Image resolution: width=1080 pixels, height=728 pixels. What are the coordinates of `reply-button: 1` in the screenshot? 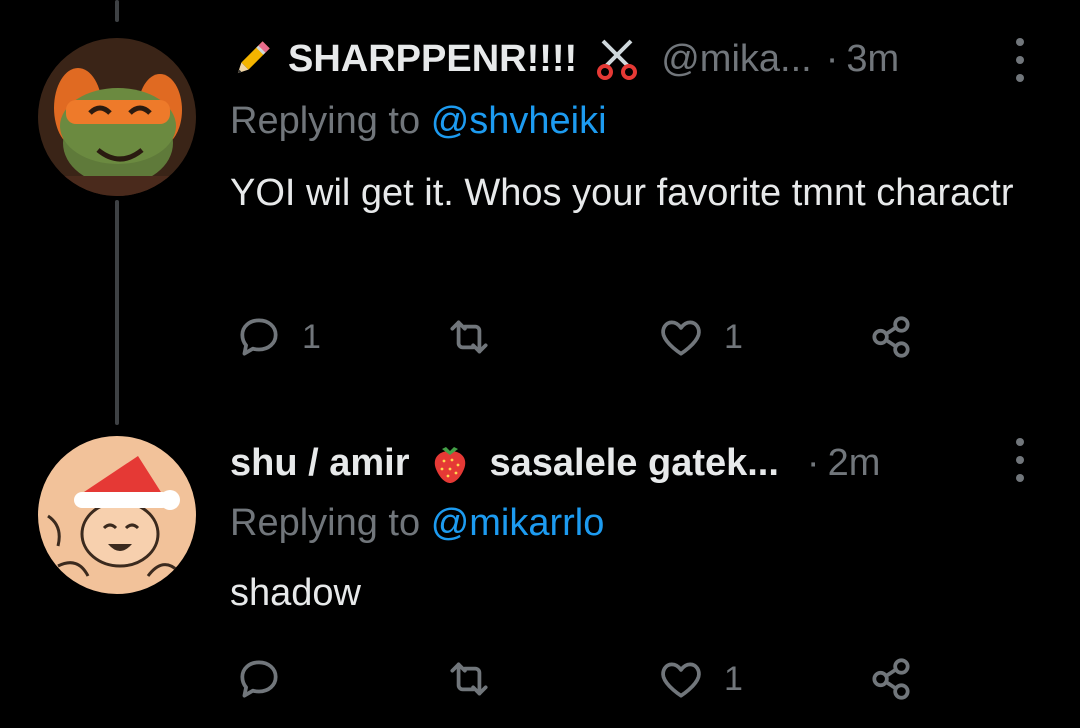 It's located at (277, 337).